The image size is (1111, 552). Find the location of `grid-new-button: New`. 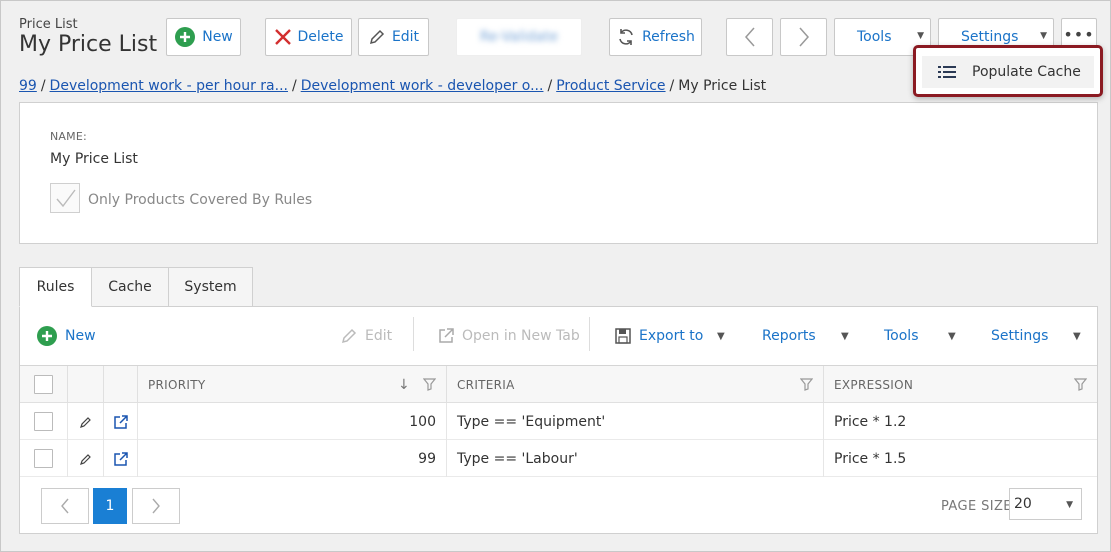

grid-new-button: New is located at coordinates (66, 336).